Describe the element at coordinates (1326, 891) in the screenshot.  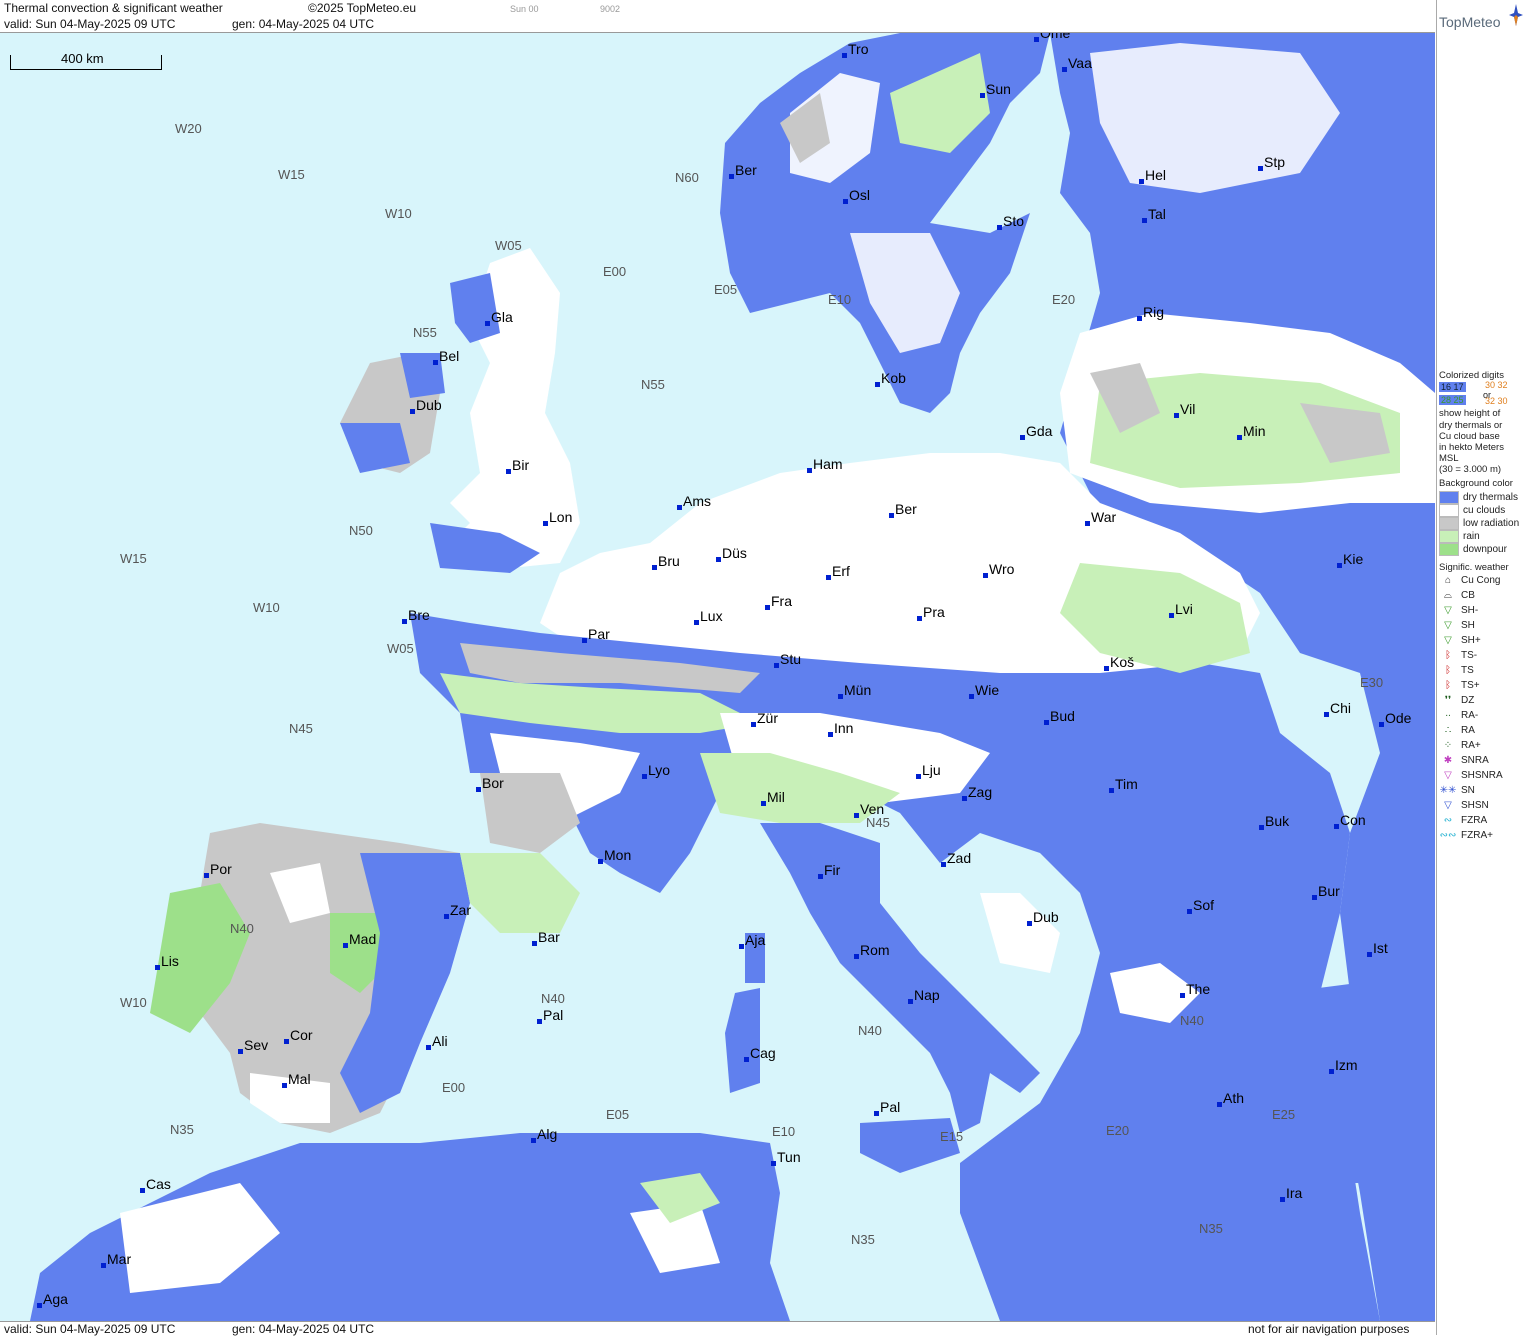
I see `city-label: Bur` at that location.